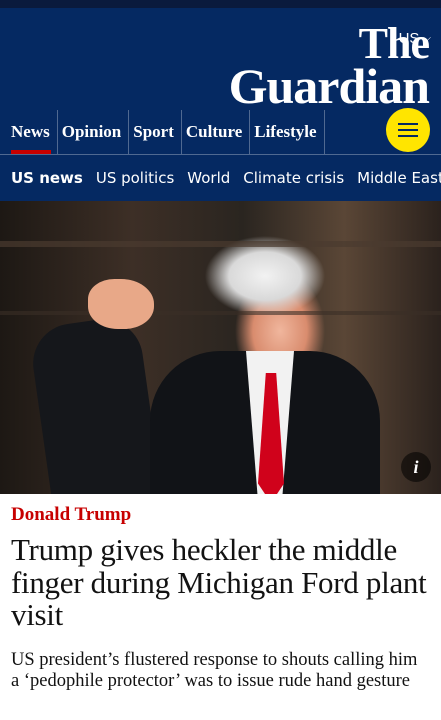 The height and width of the screenshot is (720, 441). I want to click on pillar-news: News, so click(34, 132).